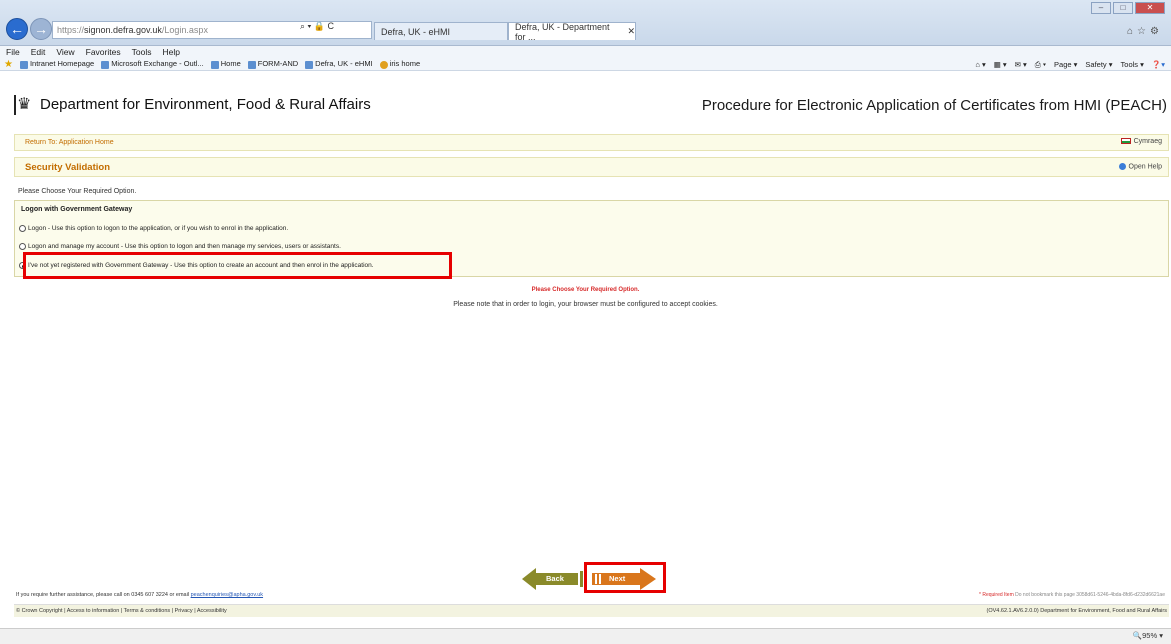 The height and width of the screenshot is (644, 1171). What do you see at coordinates (1021, 64) in the screenshot?
I see `mail-icon: ✉ ▾` at bounding box center [1021, 64].